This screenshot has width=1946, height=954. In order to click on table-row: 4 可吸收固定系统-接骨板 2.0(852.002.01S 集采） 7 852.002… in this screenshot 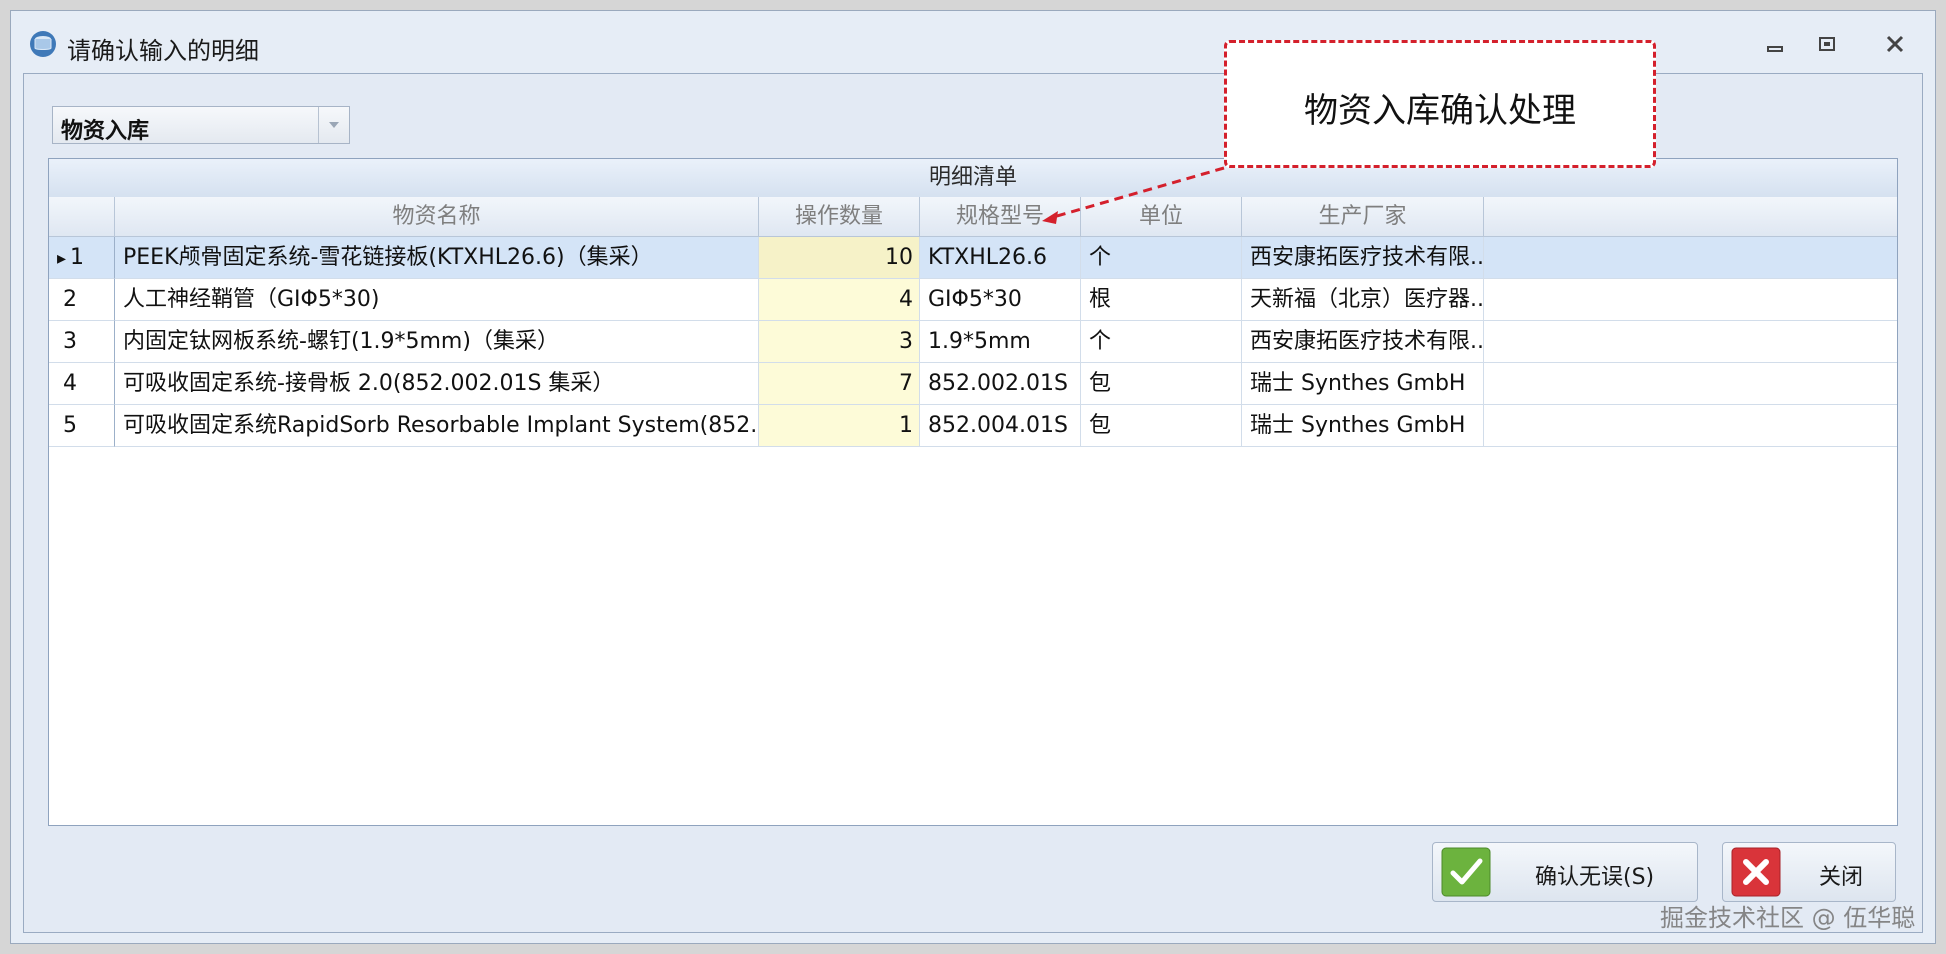, I will do `click(973, 384)`.